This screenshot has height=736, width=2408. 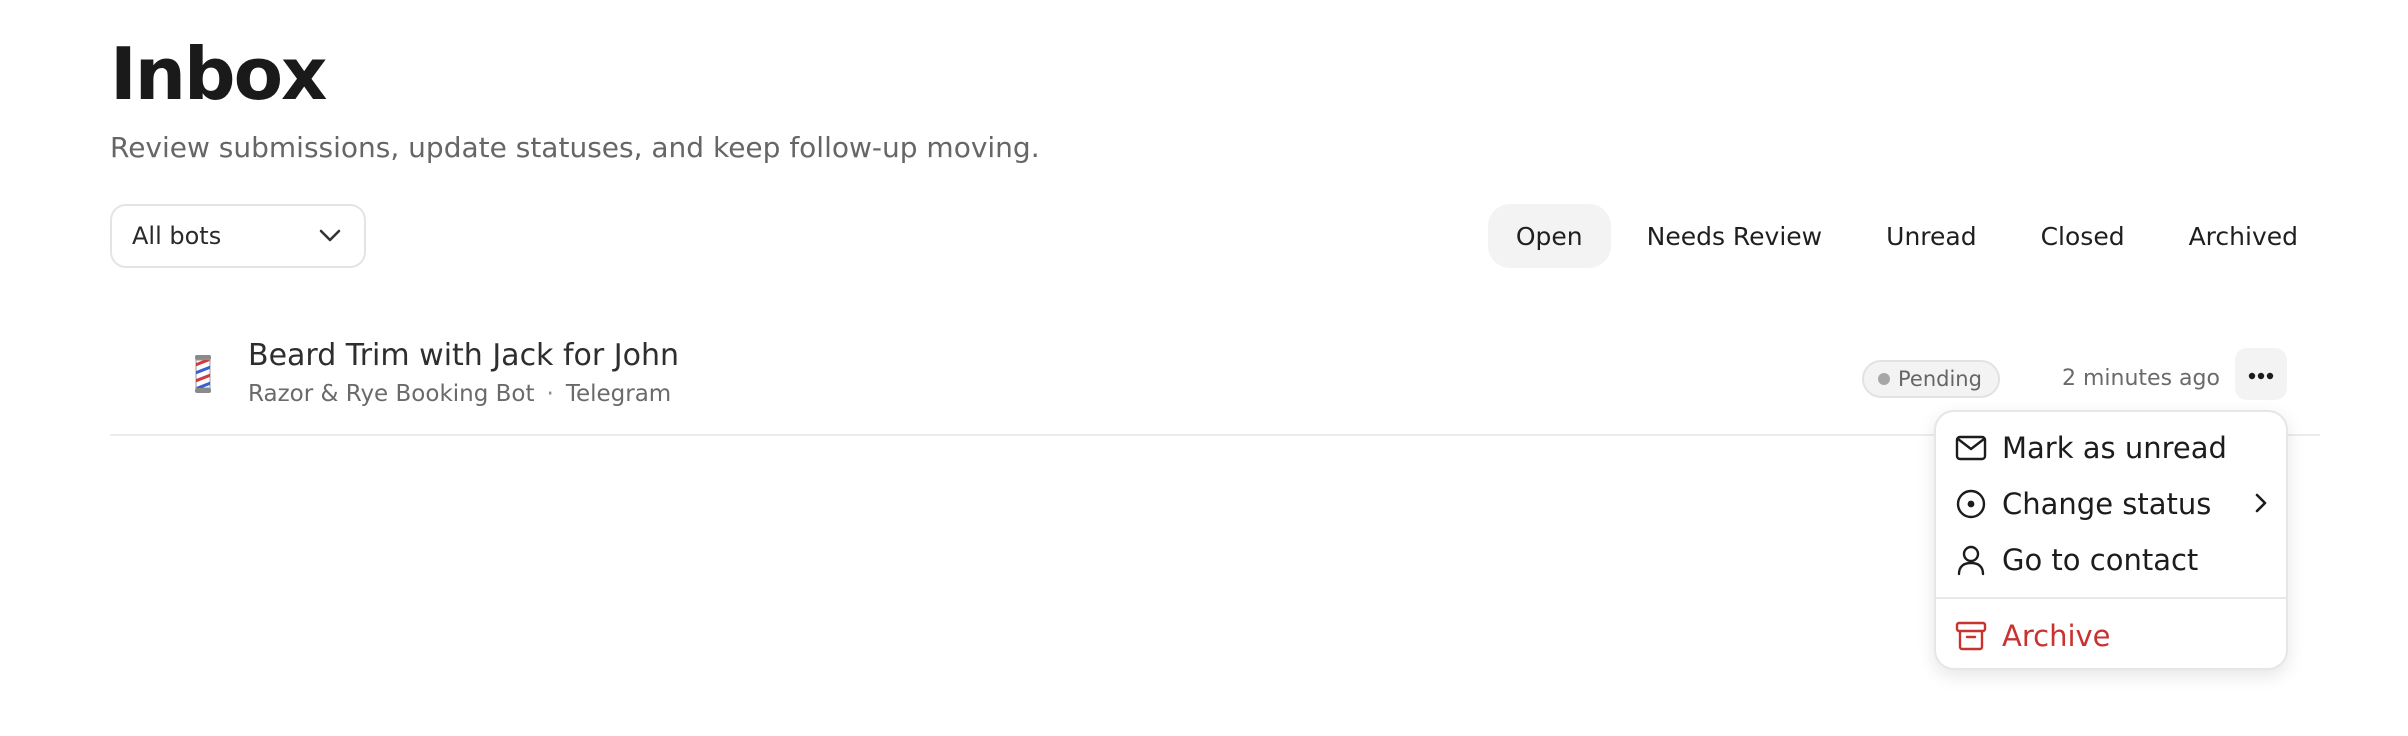 I want to click on menu-item-change-status: Change status, so click(x=2111, y=504).